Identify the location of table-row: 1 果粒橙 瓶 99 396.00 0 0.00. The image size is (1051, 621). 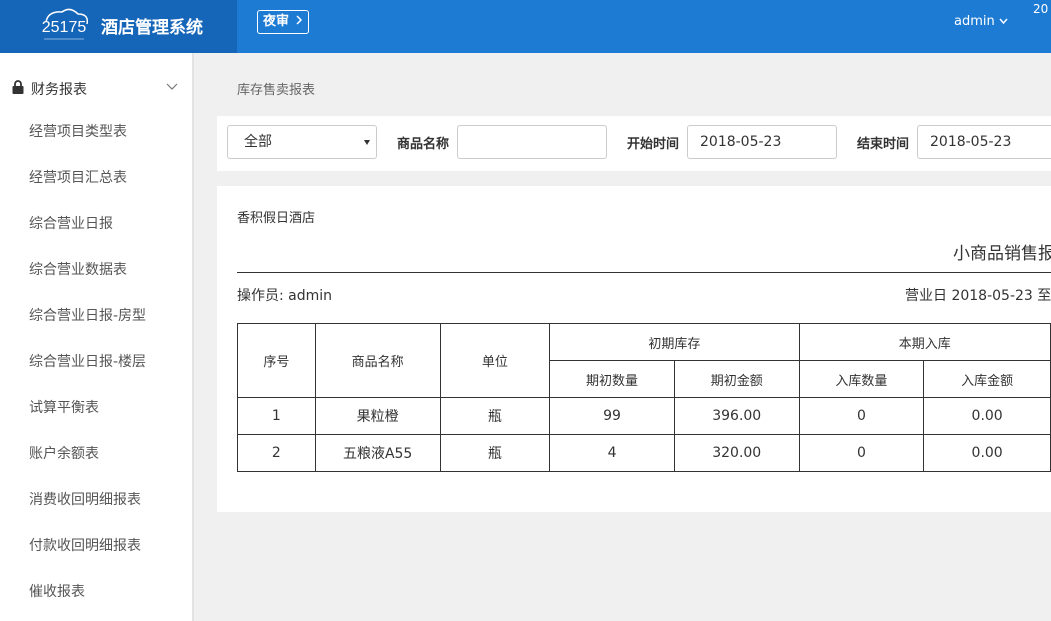
(644, 416).